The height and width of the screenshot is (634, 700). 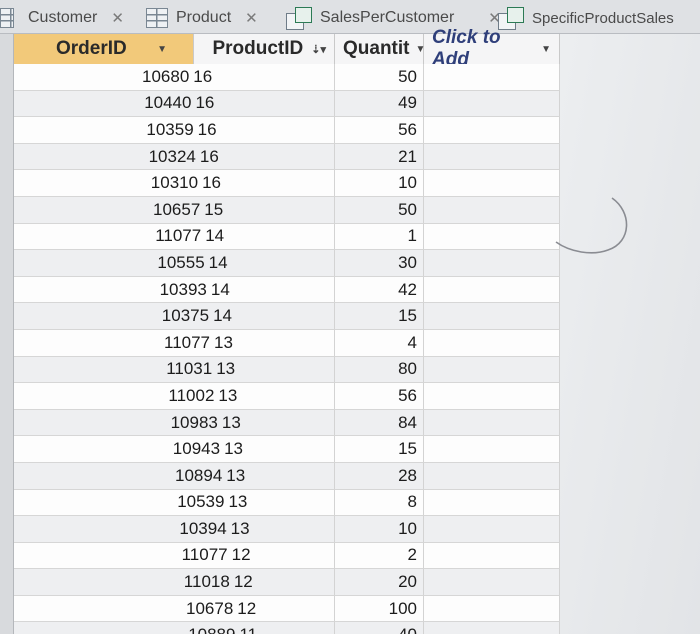 I want to click on cell-orderid-productid: 11031 13, so click(x=174, y=370).